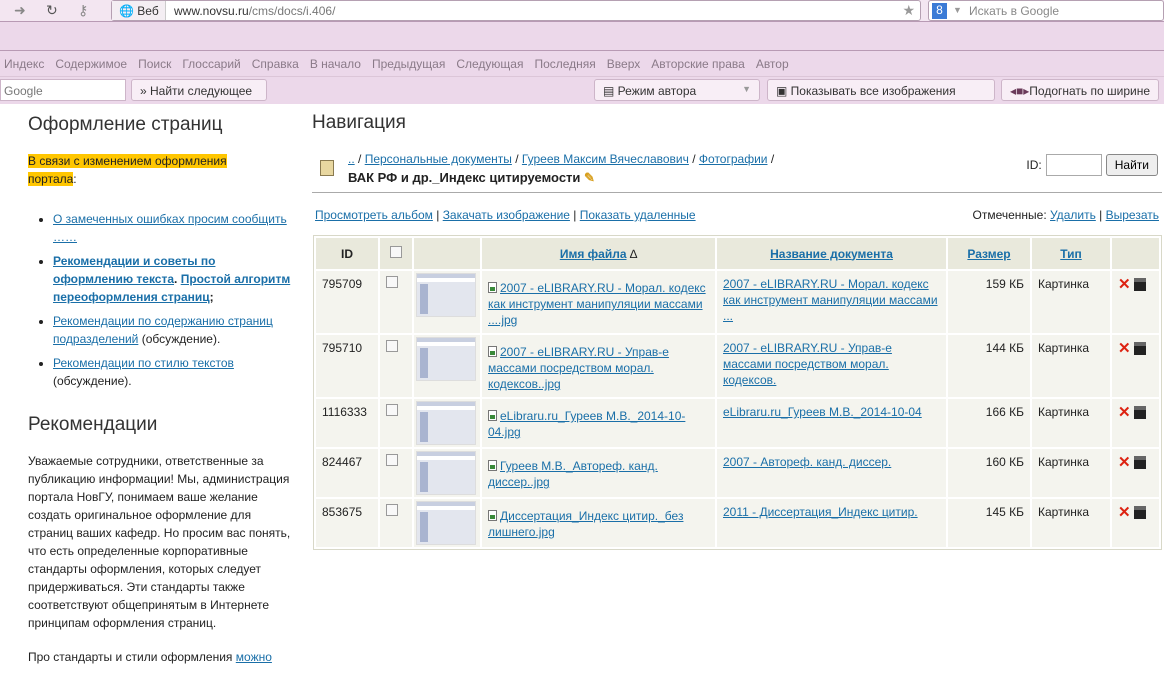  What do you see at coordinates (92, 381) in the screenshot?
I see `discussion-text: (обсуждение).` at bounding box center [92, 381].